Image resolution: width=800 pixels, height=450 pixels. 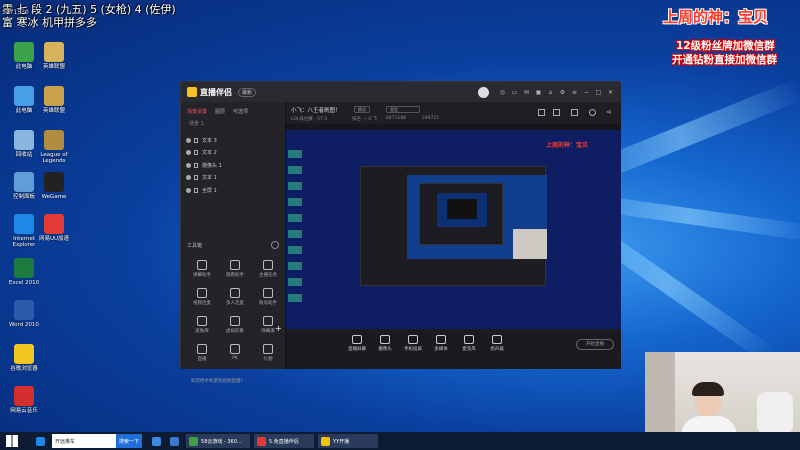 I want to click on desktop-icon: Word 2010, so click(x=24, y=314).